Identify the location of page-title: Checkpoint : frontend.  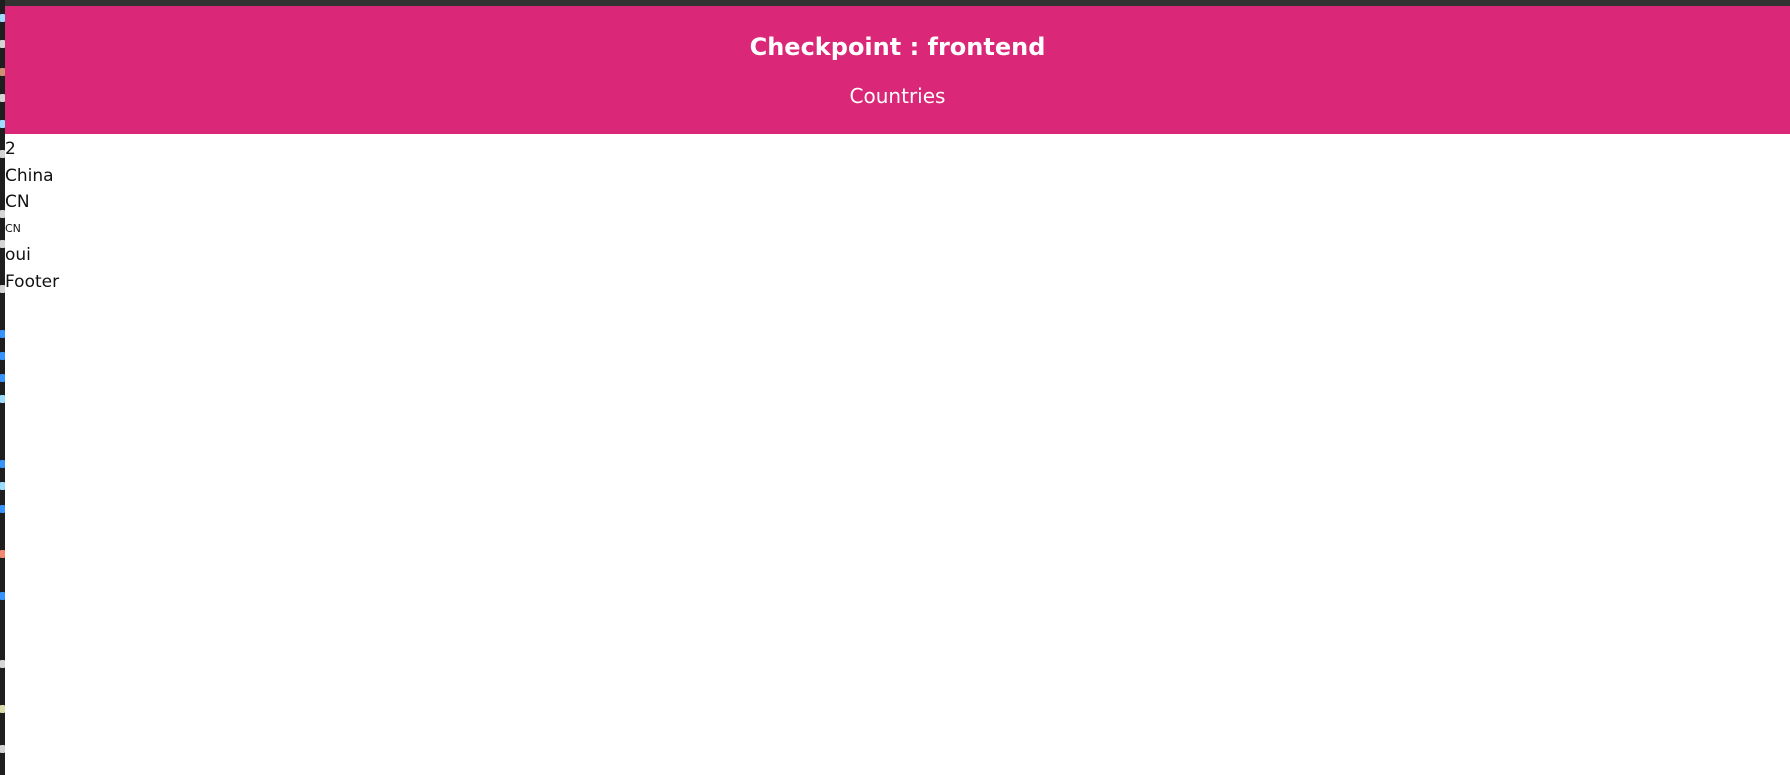
(897, 47).